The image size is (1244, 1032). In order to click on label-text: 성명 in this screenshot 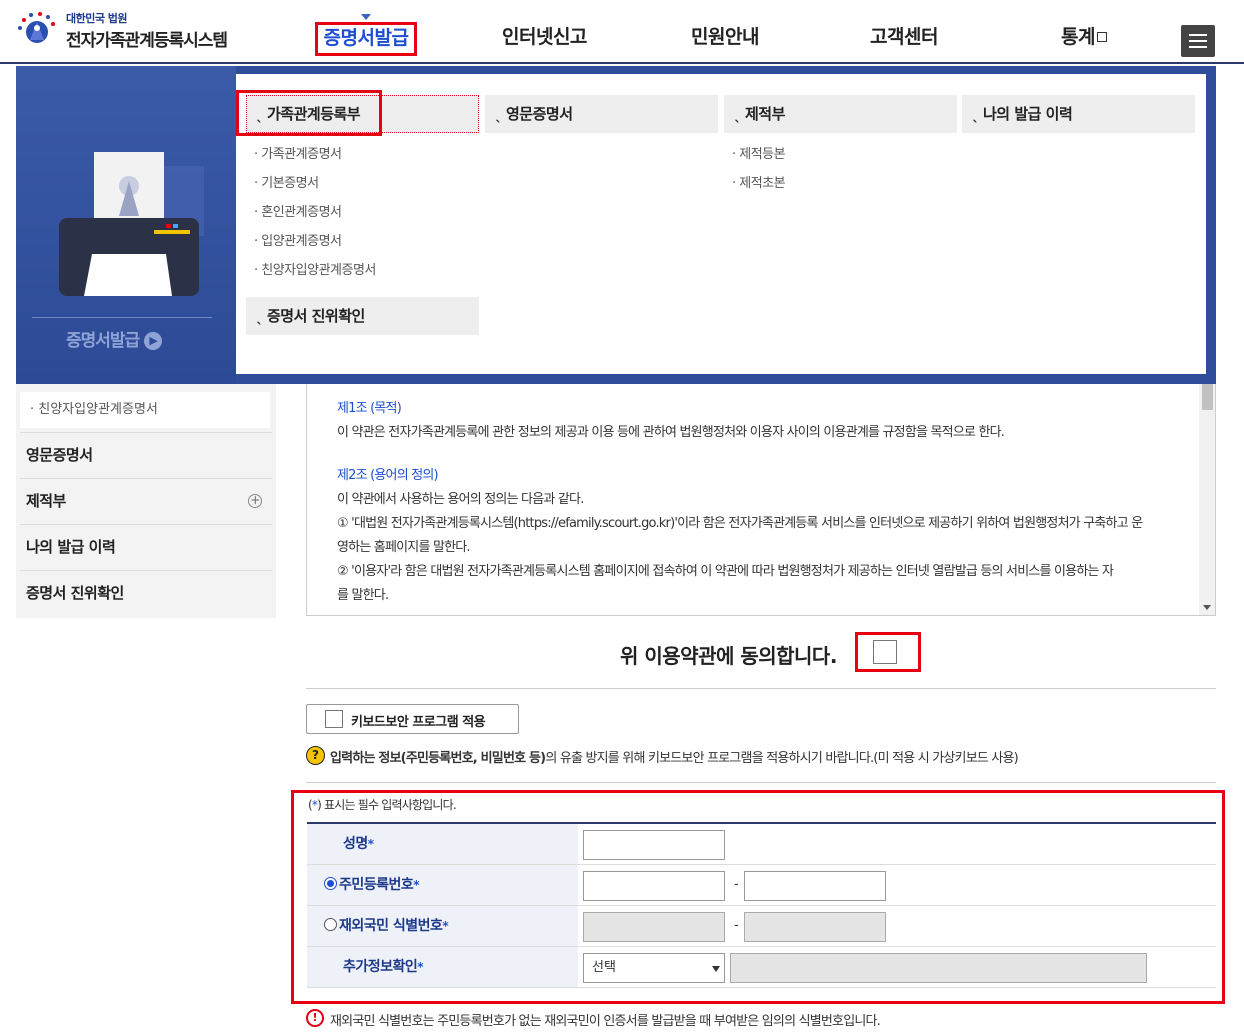, I will do `click(355, 844)`.